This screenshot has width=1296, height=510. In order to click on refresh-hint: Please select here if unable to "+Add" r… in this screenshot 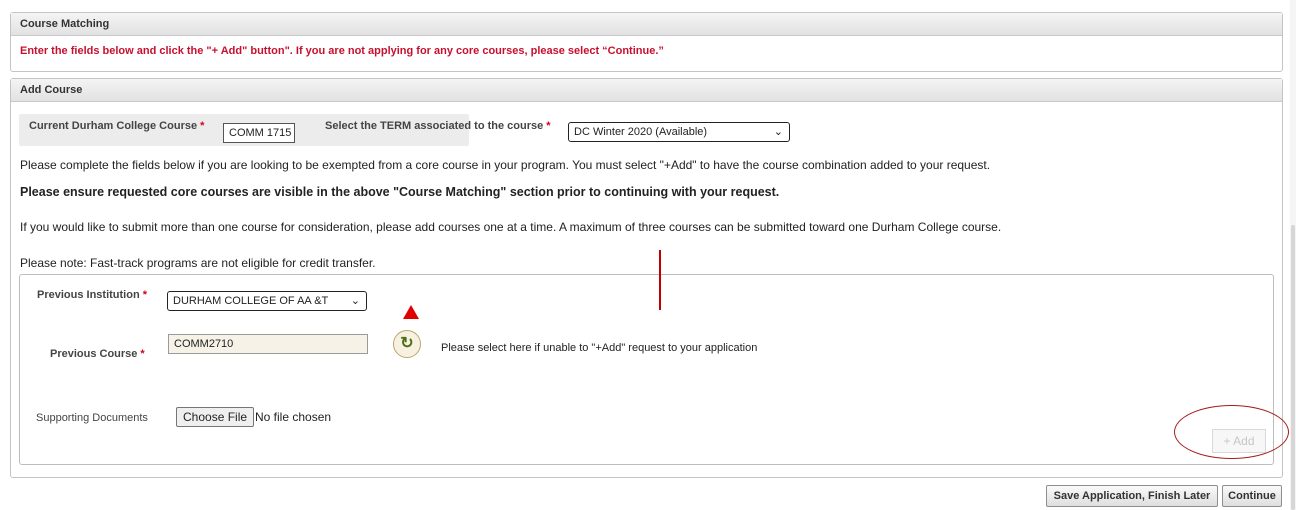, I will do `click(599, 348)`.